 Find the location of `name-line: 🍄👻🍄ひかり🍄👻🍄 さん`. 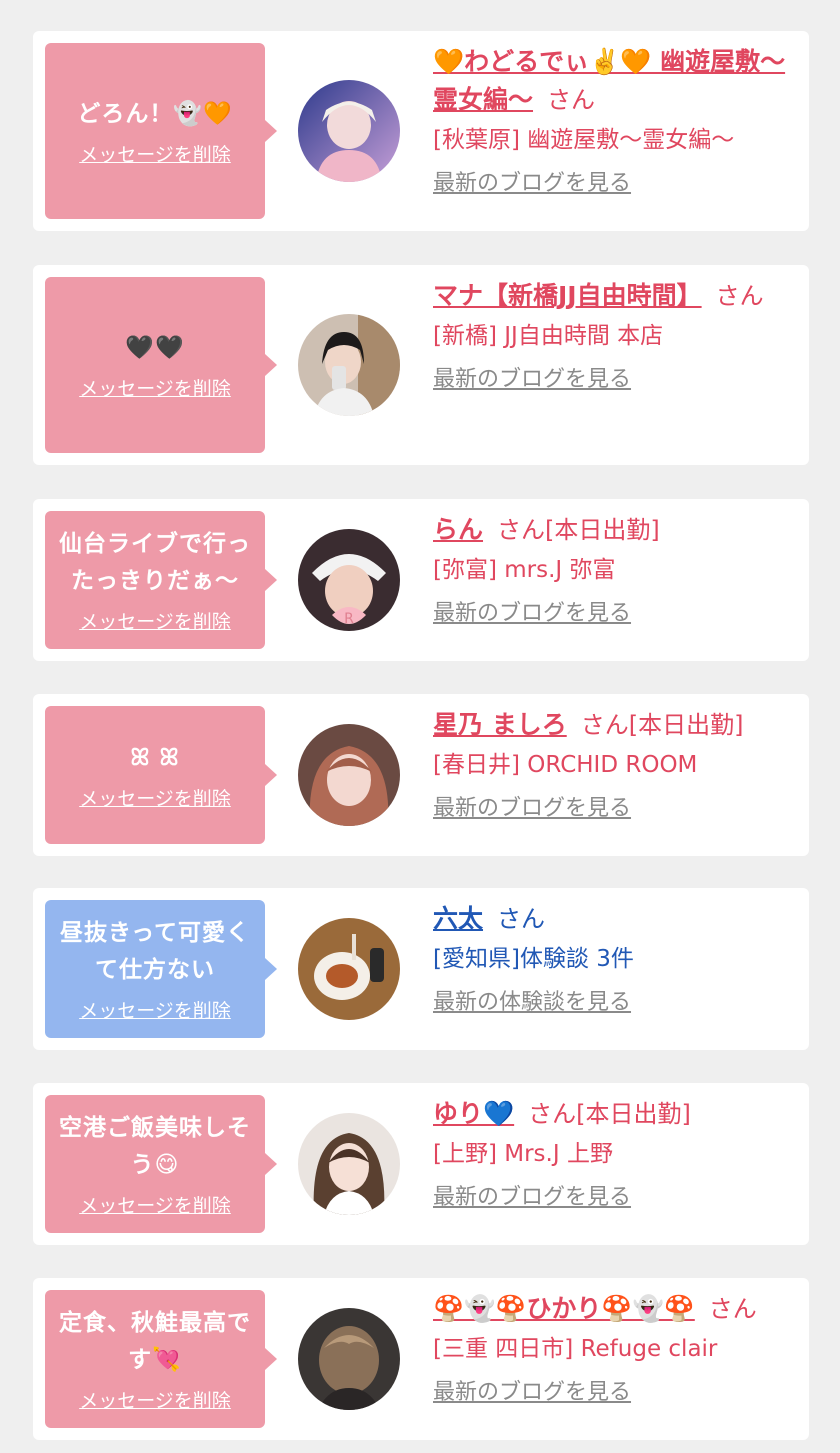

name-line: 🍄👻🍄ひかり🍄👻🍄 さん is located at coordinates (611, 1309).